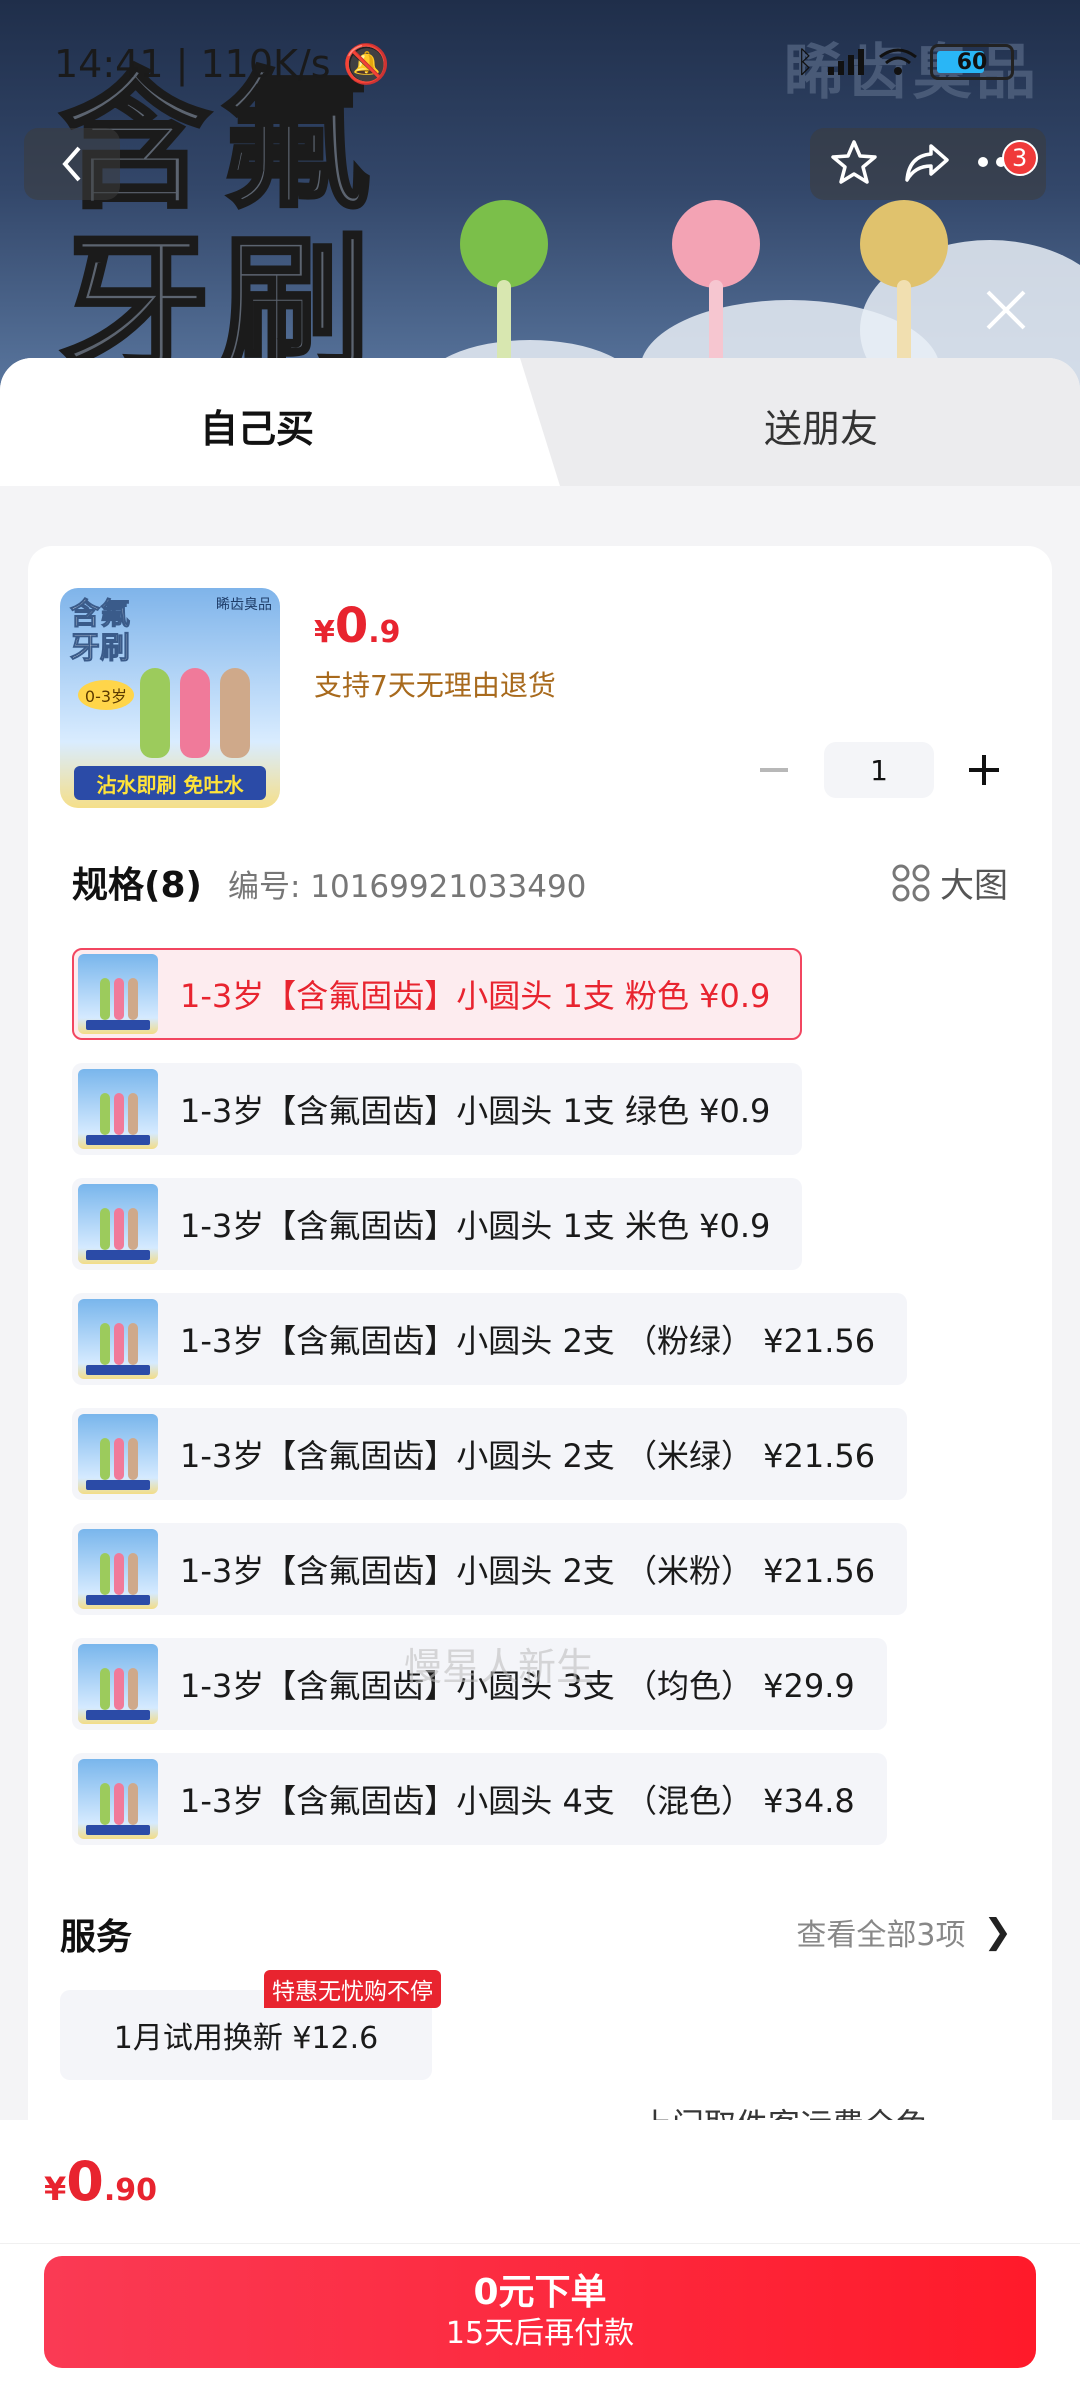 The height and width of the screenshot is (2400, 1080). I want to click on spec-option: 1-3岁【含氟固齿】小圆头 1支 粉色 ¥0.9, so click(437, 994).